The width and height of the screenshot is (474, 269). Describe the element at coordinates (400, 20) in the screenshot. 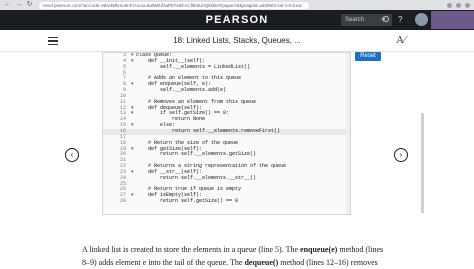

I see `help-icon: ?` at that location.